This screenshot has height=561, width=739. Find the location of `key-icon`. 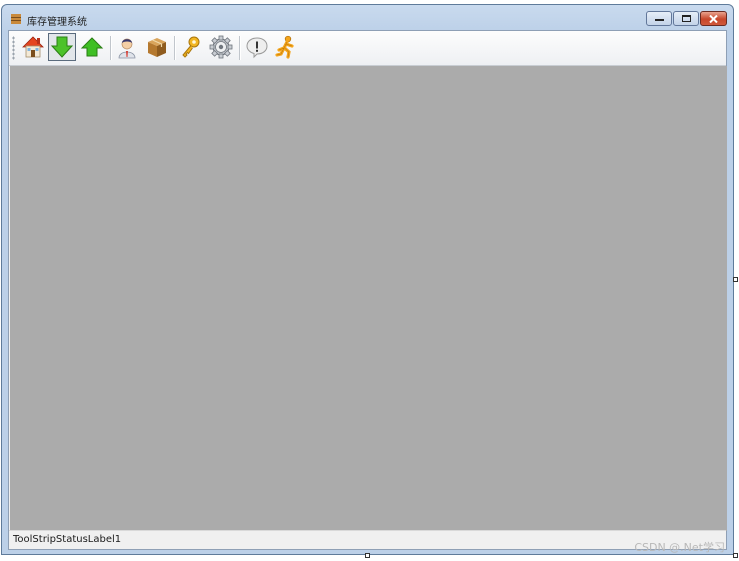

key-icon is located at coordinates (191, 47).